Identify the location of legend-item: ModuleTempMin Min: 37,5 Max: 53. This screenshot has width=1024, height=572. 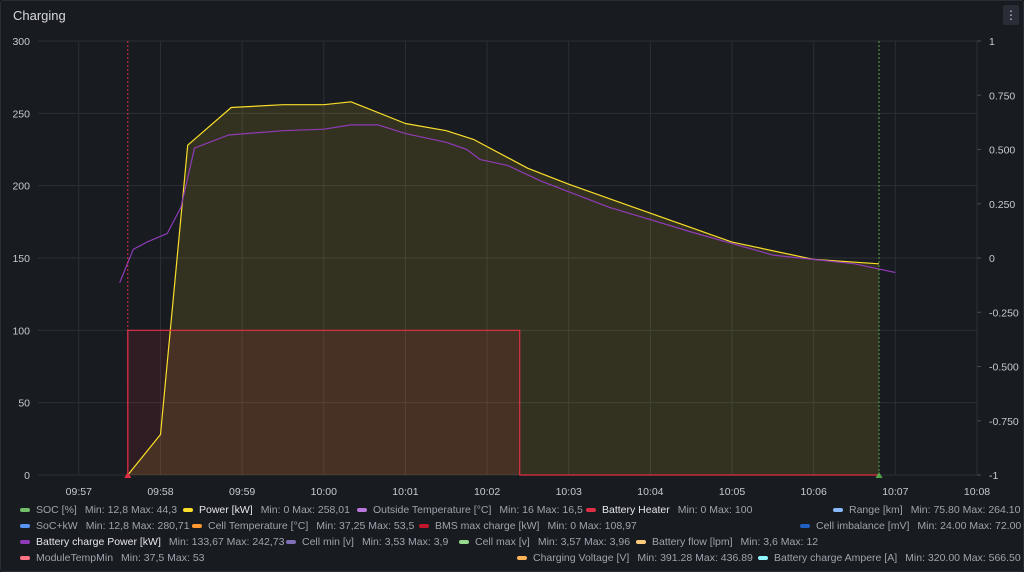
(116, 558).